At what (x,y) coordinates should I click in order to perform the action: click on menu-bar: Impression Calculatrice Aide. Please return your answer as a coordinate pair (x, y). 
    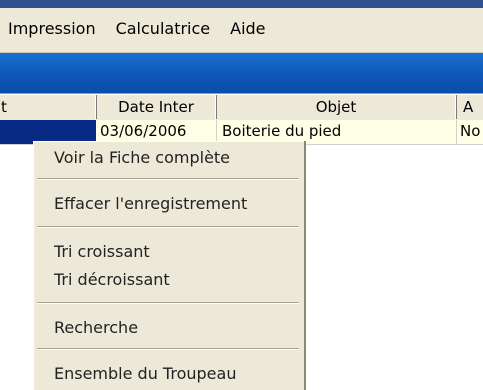
    Looking at the image, I should click on (241, 30).